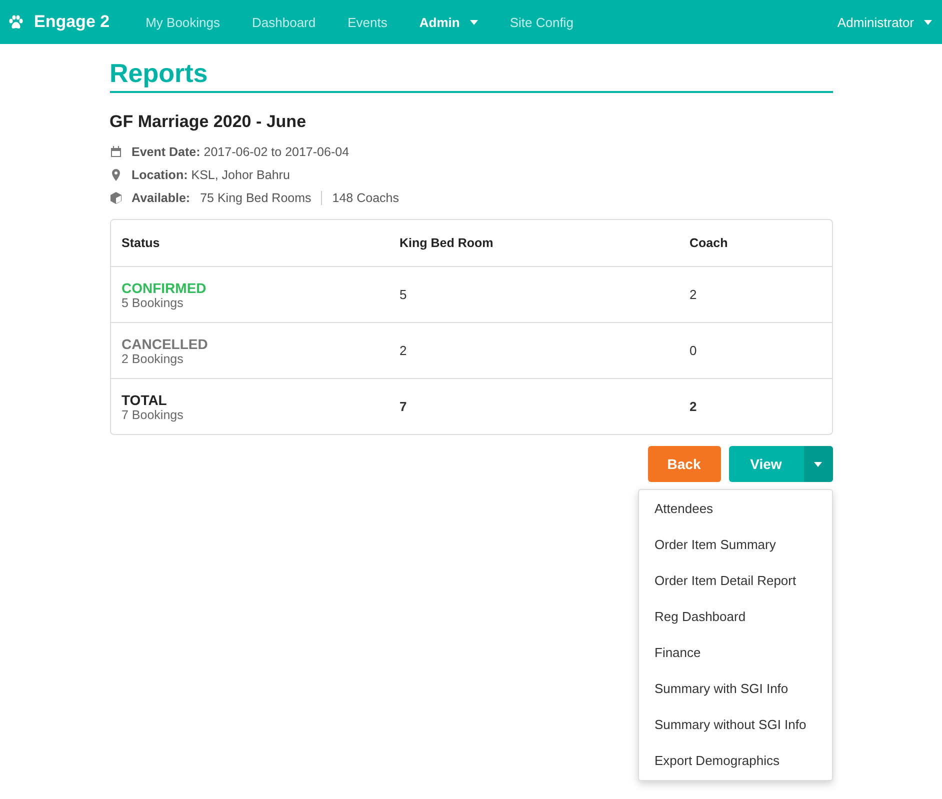 The image size is (942, 799). Describe the element at coordinates (471, 75) in the screenshot. I see `page-title: Reports` at that location.